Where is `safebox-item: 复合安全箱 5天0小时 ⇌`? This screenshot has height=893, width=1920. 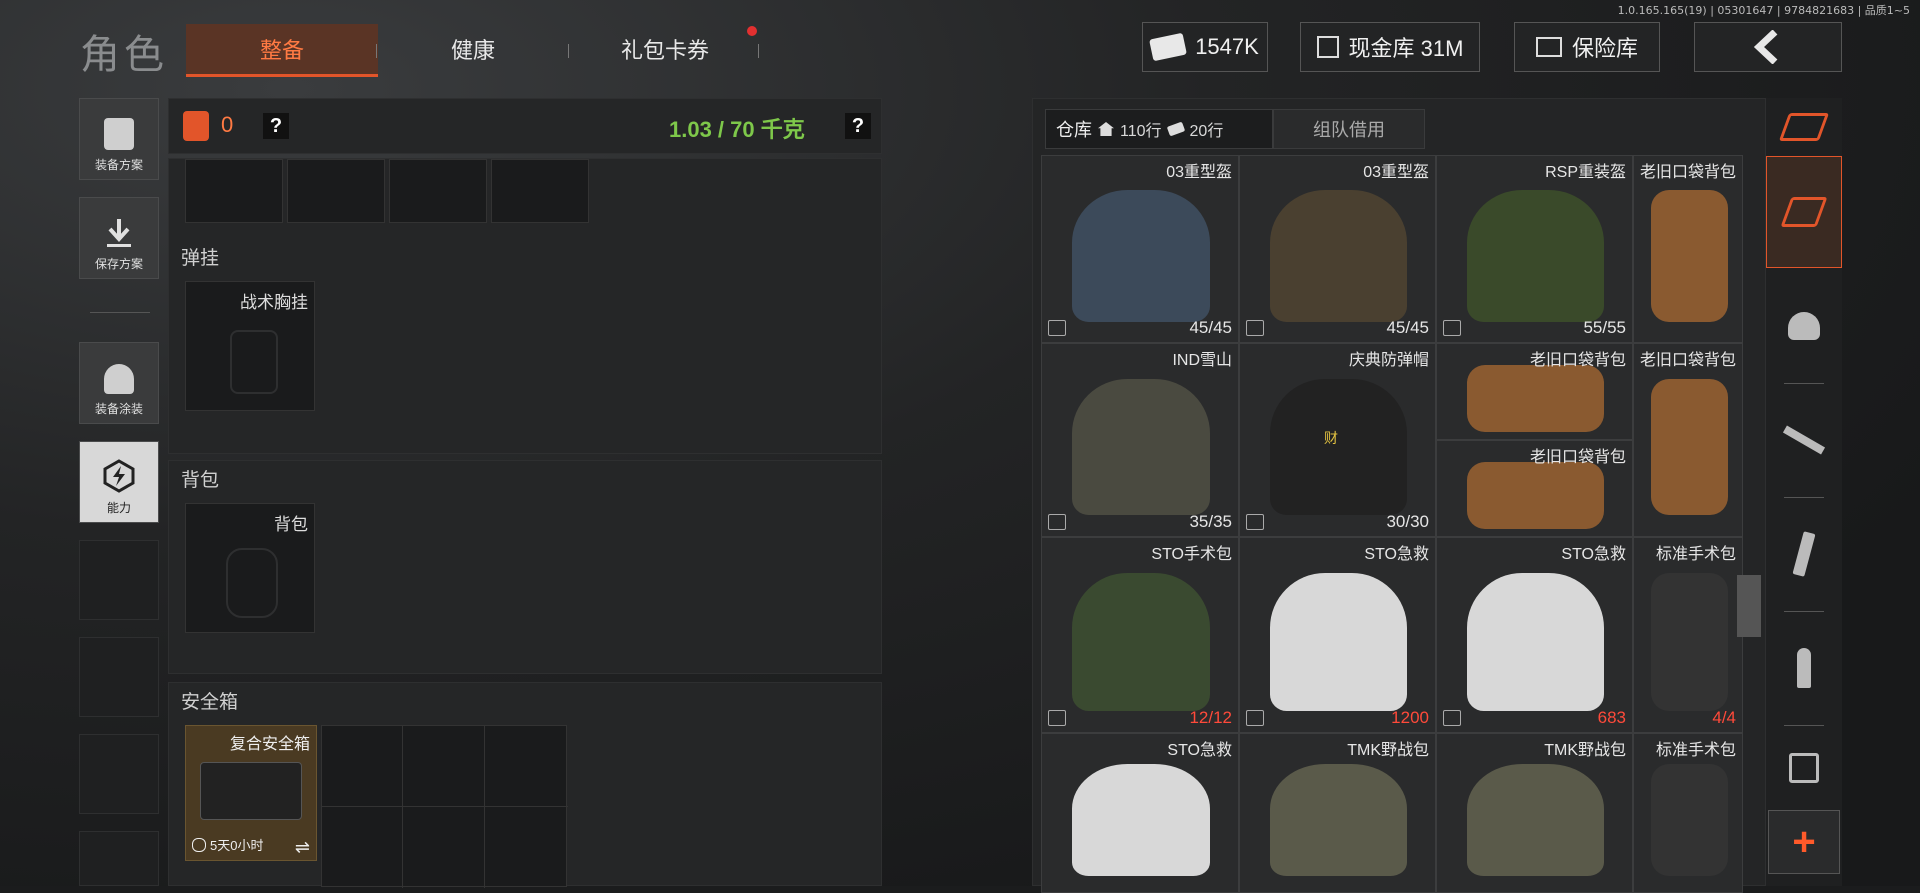
safebox-item: 复合安全箱 5天0小时 ⇌ is located at coordinates (251, 793).